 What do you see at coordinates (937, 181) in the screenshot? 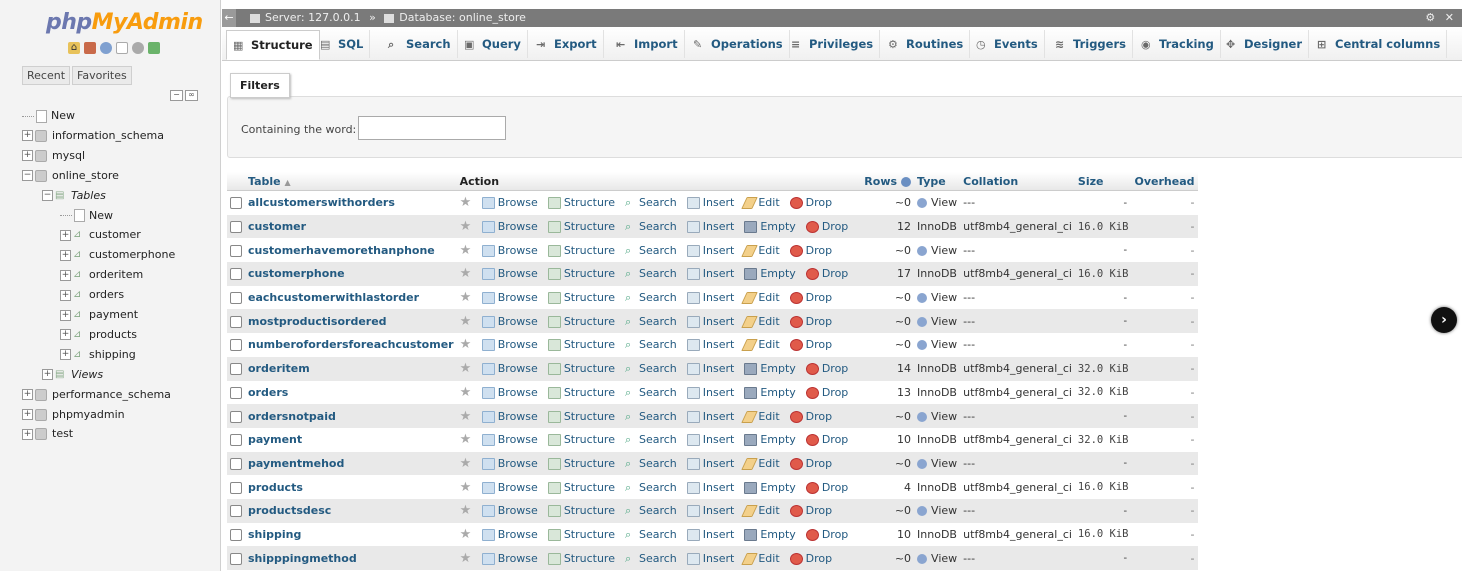
I see `header-type: Type` at bounding box center [937, 181].